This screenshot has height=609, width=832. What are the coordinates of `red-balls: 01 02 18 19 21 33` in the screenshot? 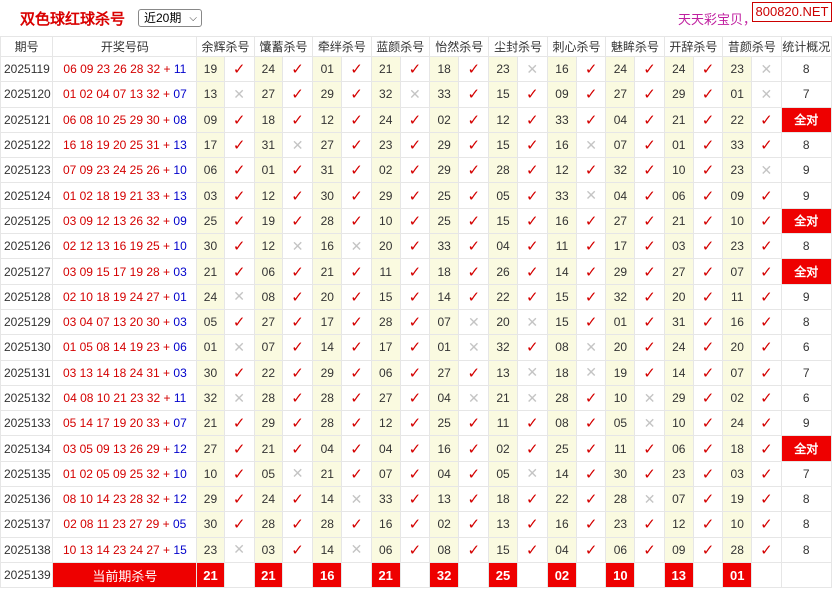 It's located at (111, 195).